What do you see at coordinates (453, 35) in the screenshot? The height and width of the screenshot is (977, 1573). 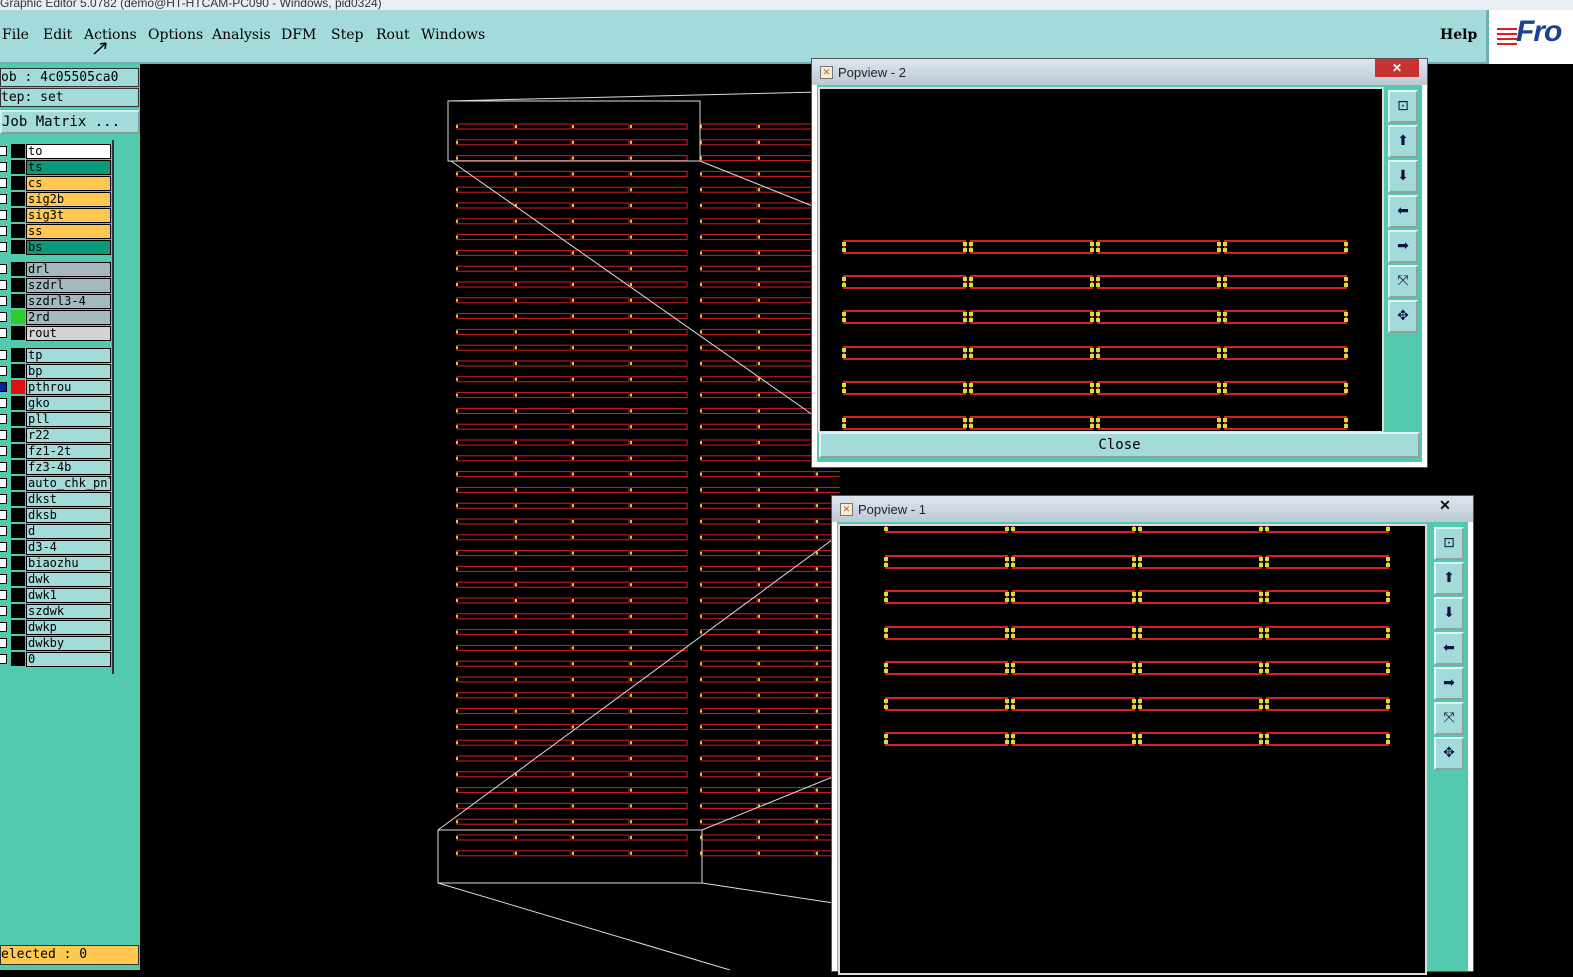 I see `menu-windows: Windows` at bounding box center [453, 35].